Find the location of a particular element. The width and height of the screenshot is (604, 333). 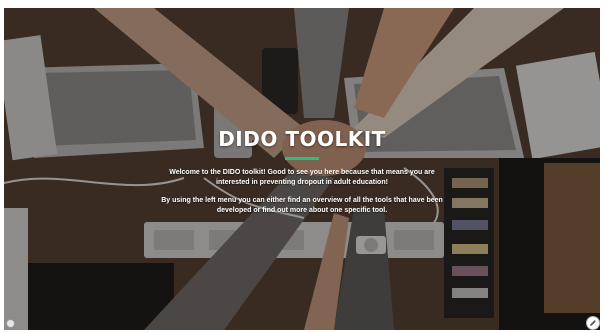

title-divider is located at coordinates (302, 158).